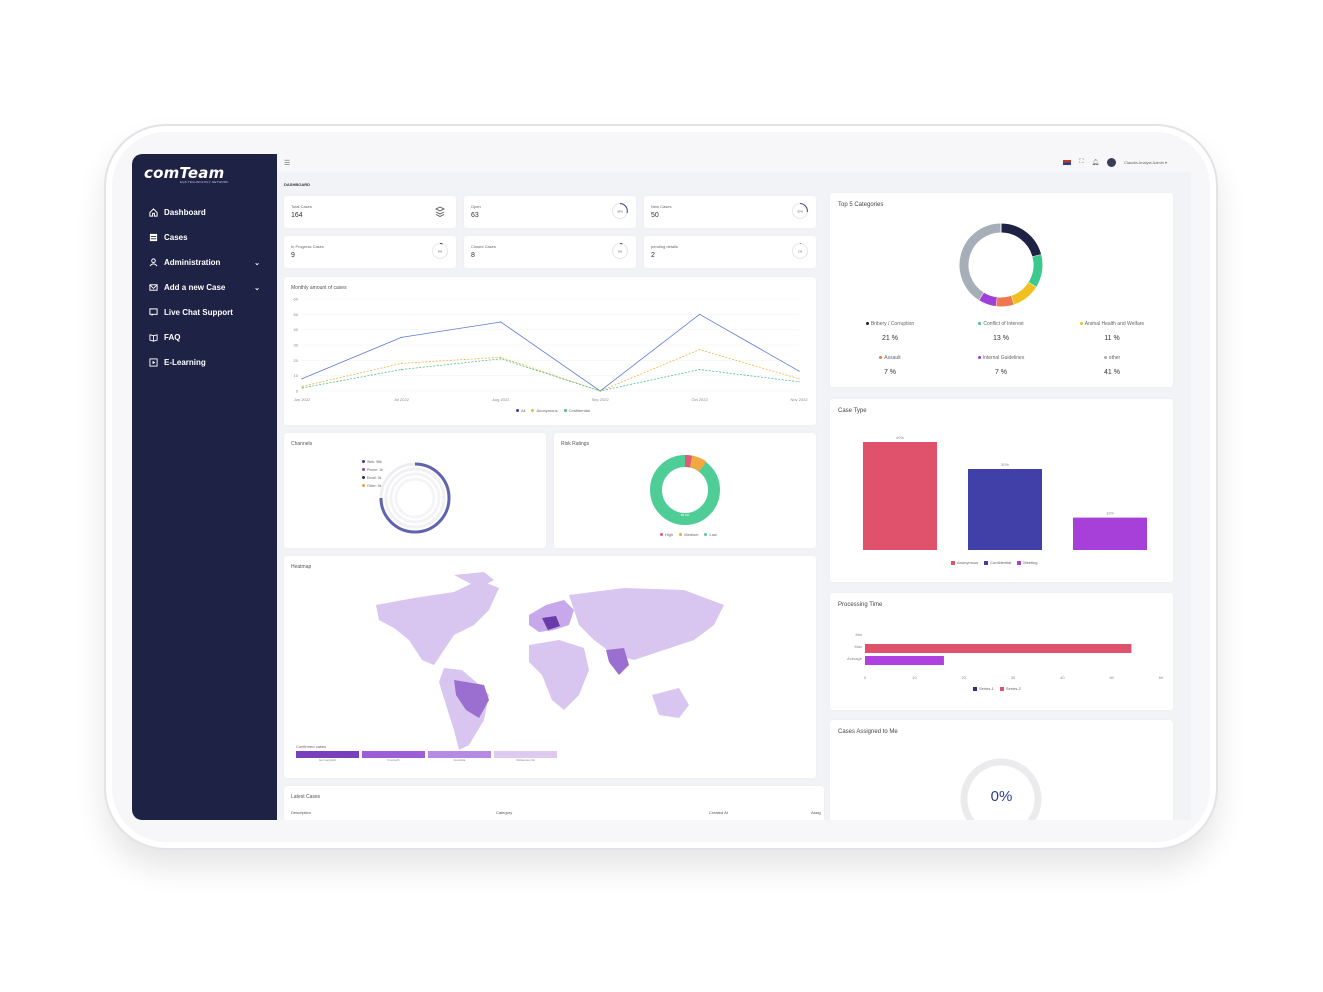 The height and width of the screenshot is (992, 1323). Describe the element at coordinates (302, 444) in the screenshot. I see `card-title: Channels` at that location.